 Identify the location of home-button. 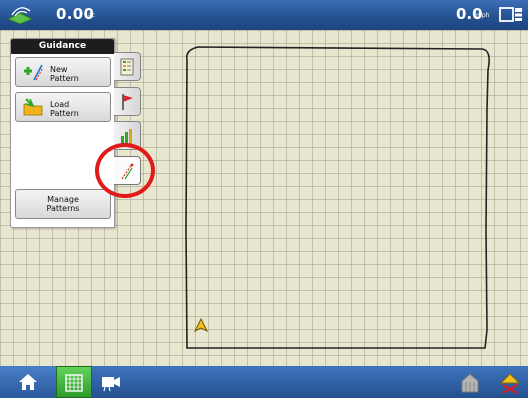
(28, 382).